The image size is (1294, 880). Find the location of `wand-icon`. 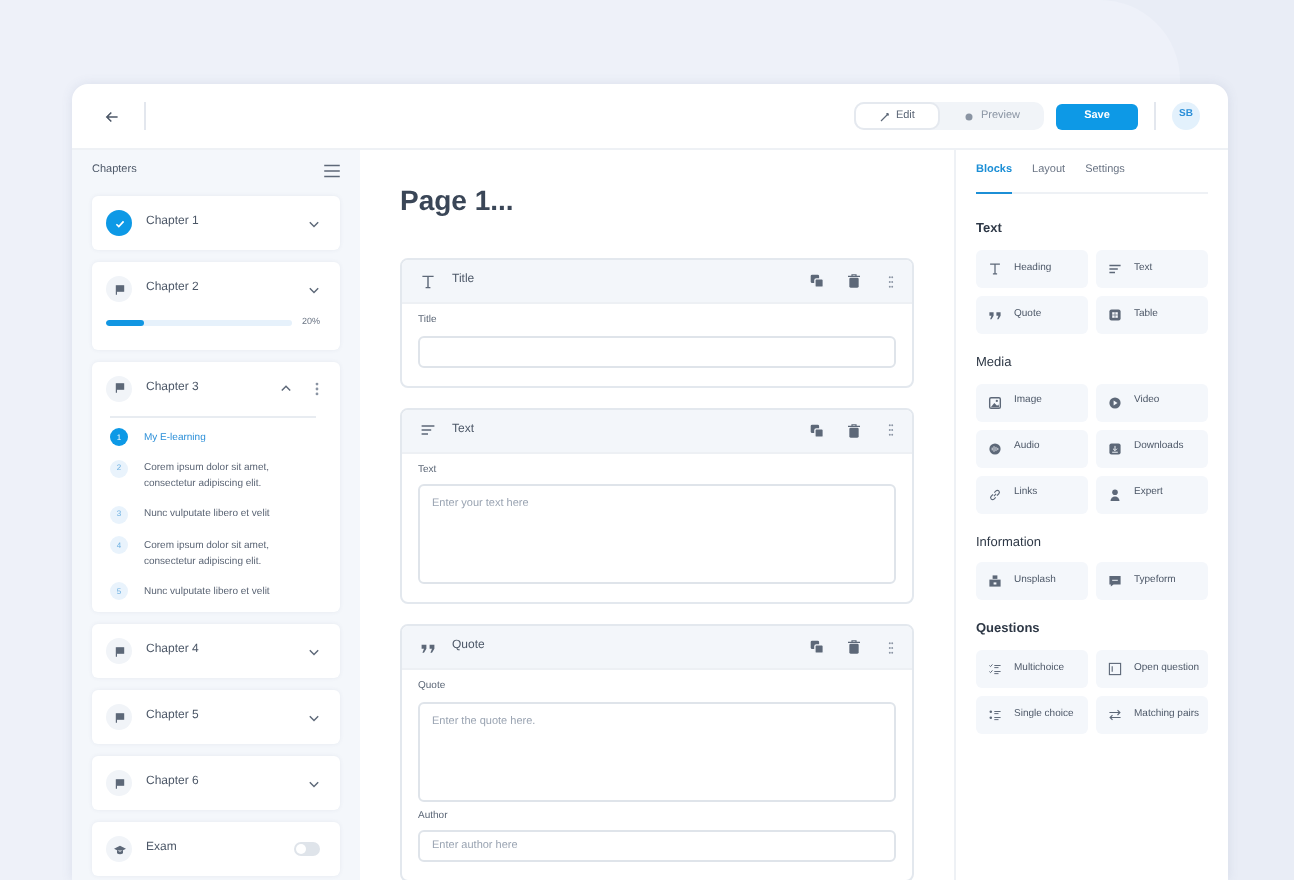

wand-icon is located at coordinates (884, 116).